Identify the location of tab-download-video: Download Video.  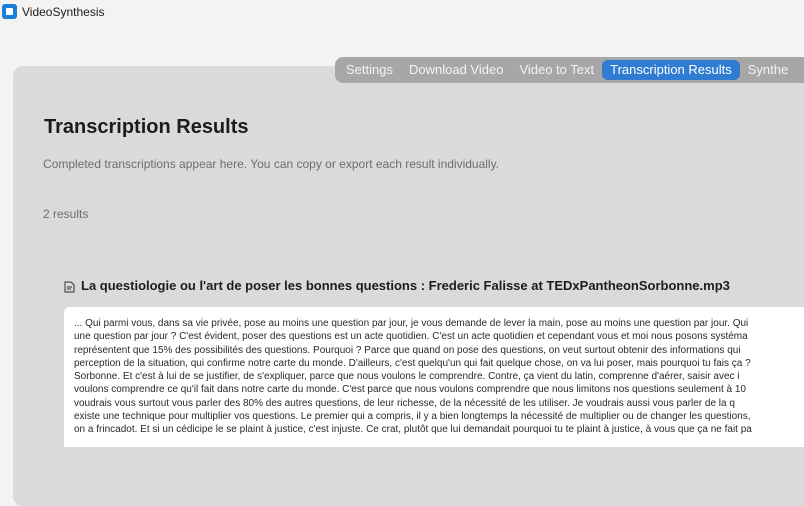
(456, 70).